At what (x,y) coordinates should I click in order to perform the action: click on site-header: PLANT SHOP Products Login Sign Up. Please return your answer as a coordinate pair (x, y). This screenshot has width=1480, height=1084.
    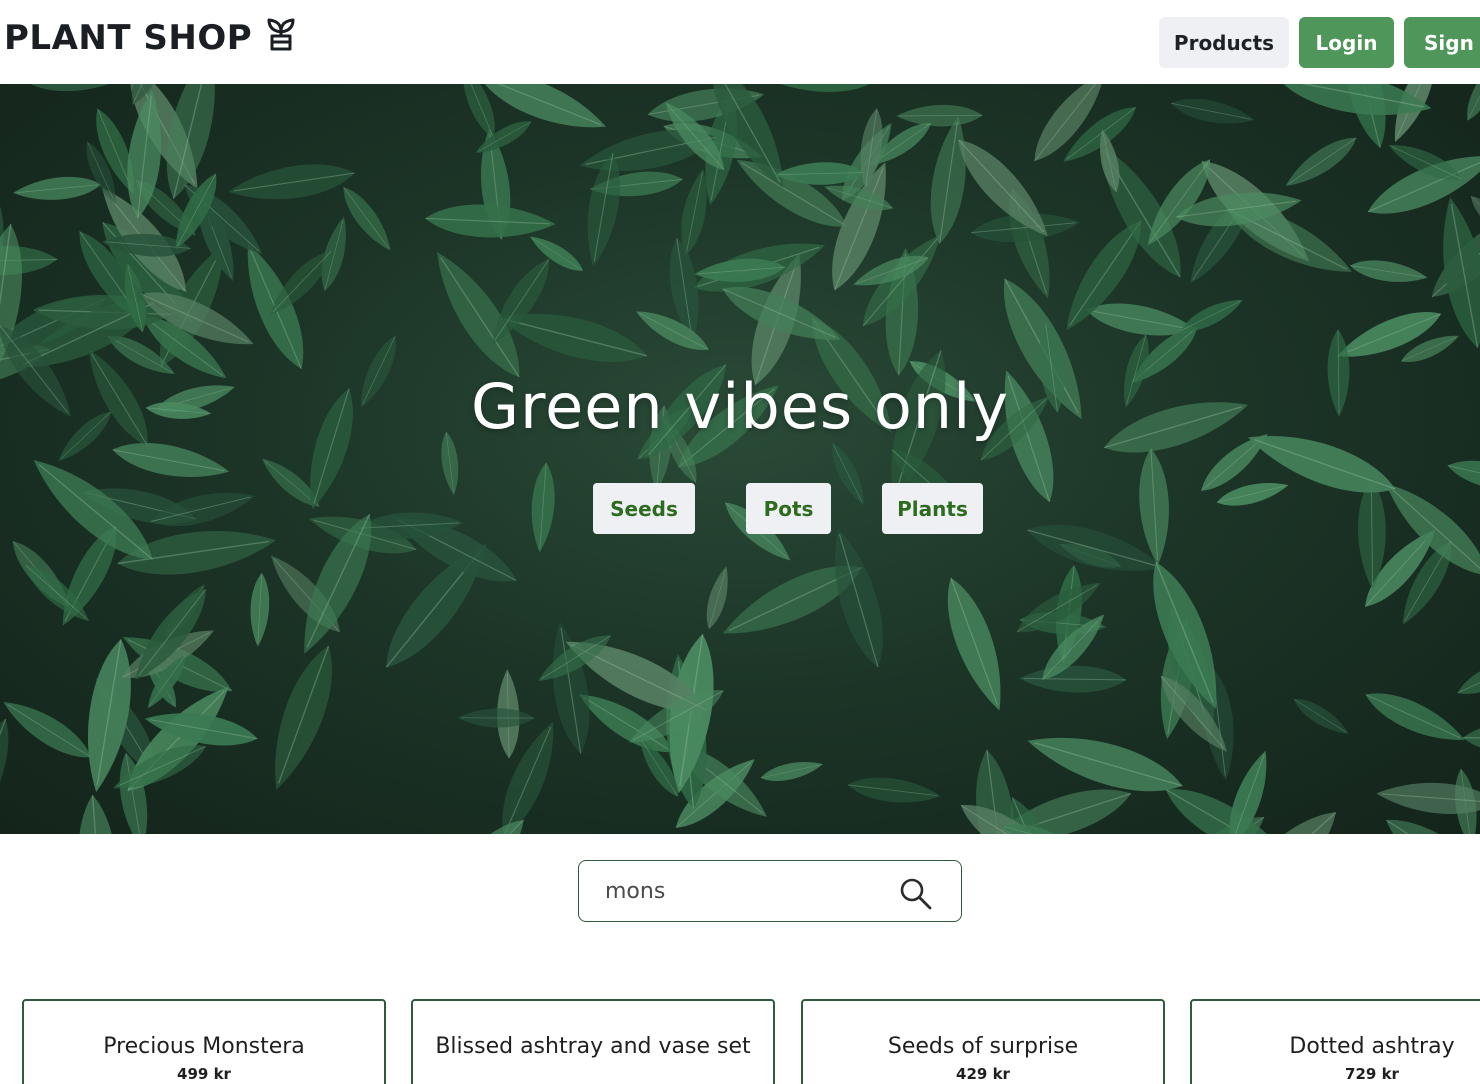
    Looking at the image, I should click on (740, 42).